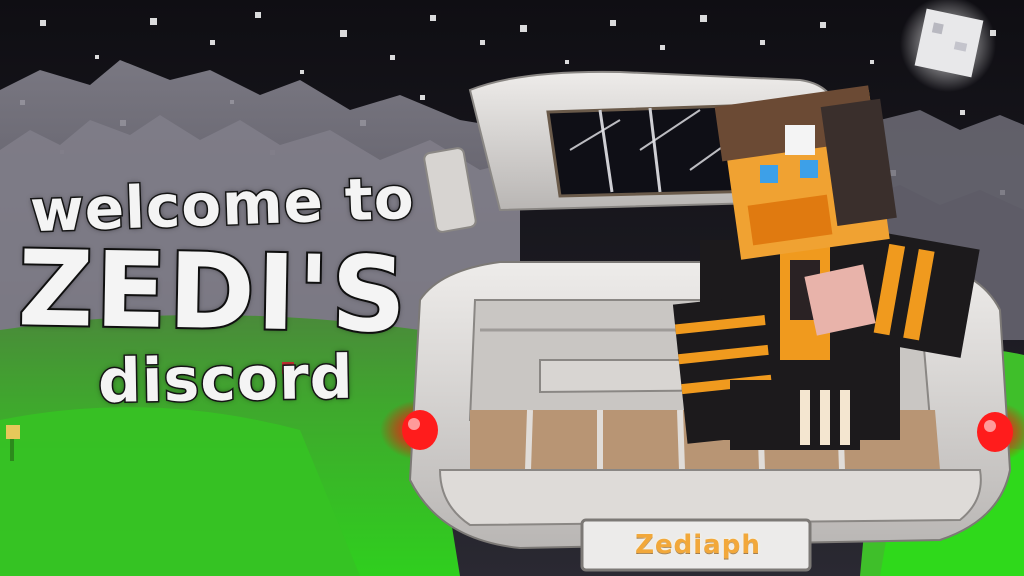 The width and height of the screenshot is (1024, 576). Describe the element at coordinates (948, 46) in the screenshot. I see `moon-icon` at that location.